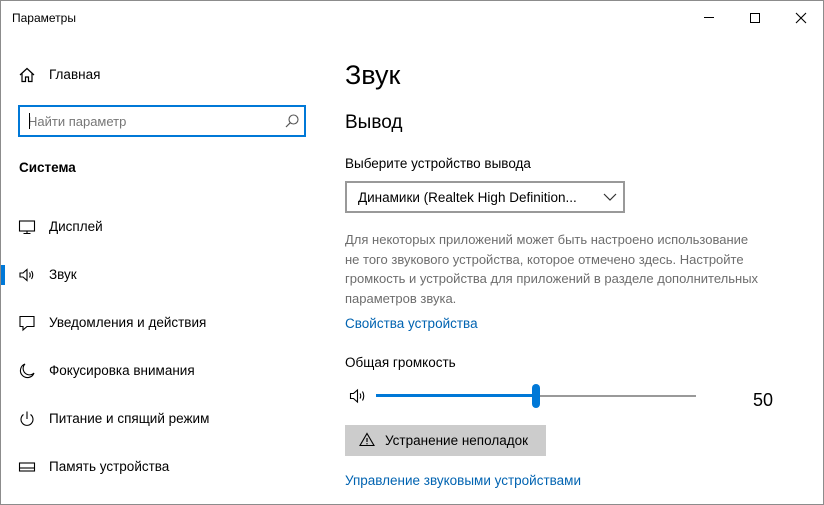  What do you see at coordinates (374, 122) in the screenshot?
I see `output-heading: Вывод` at bounding box center [374, 122].